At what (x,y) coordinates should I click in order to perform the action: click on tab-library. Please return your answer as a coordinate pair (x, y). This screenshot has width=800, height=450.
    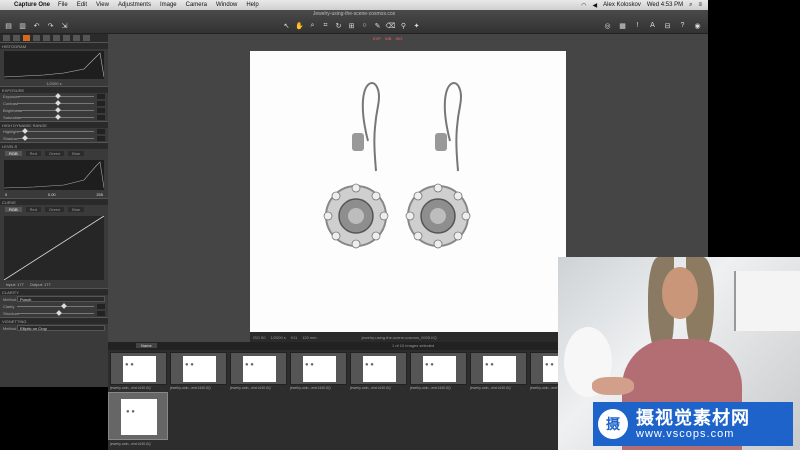
    Looking at the image, I should click on (6, 38).